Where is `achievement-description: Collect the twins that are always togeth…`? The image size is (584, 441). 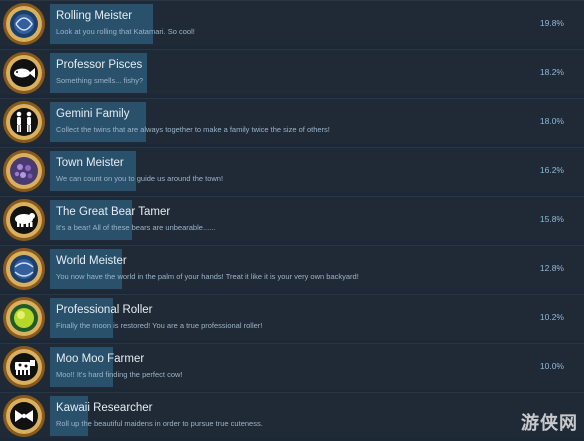 achievement-description: Collect the twins that are always togeth… is located at coordinates (193, 129).